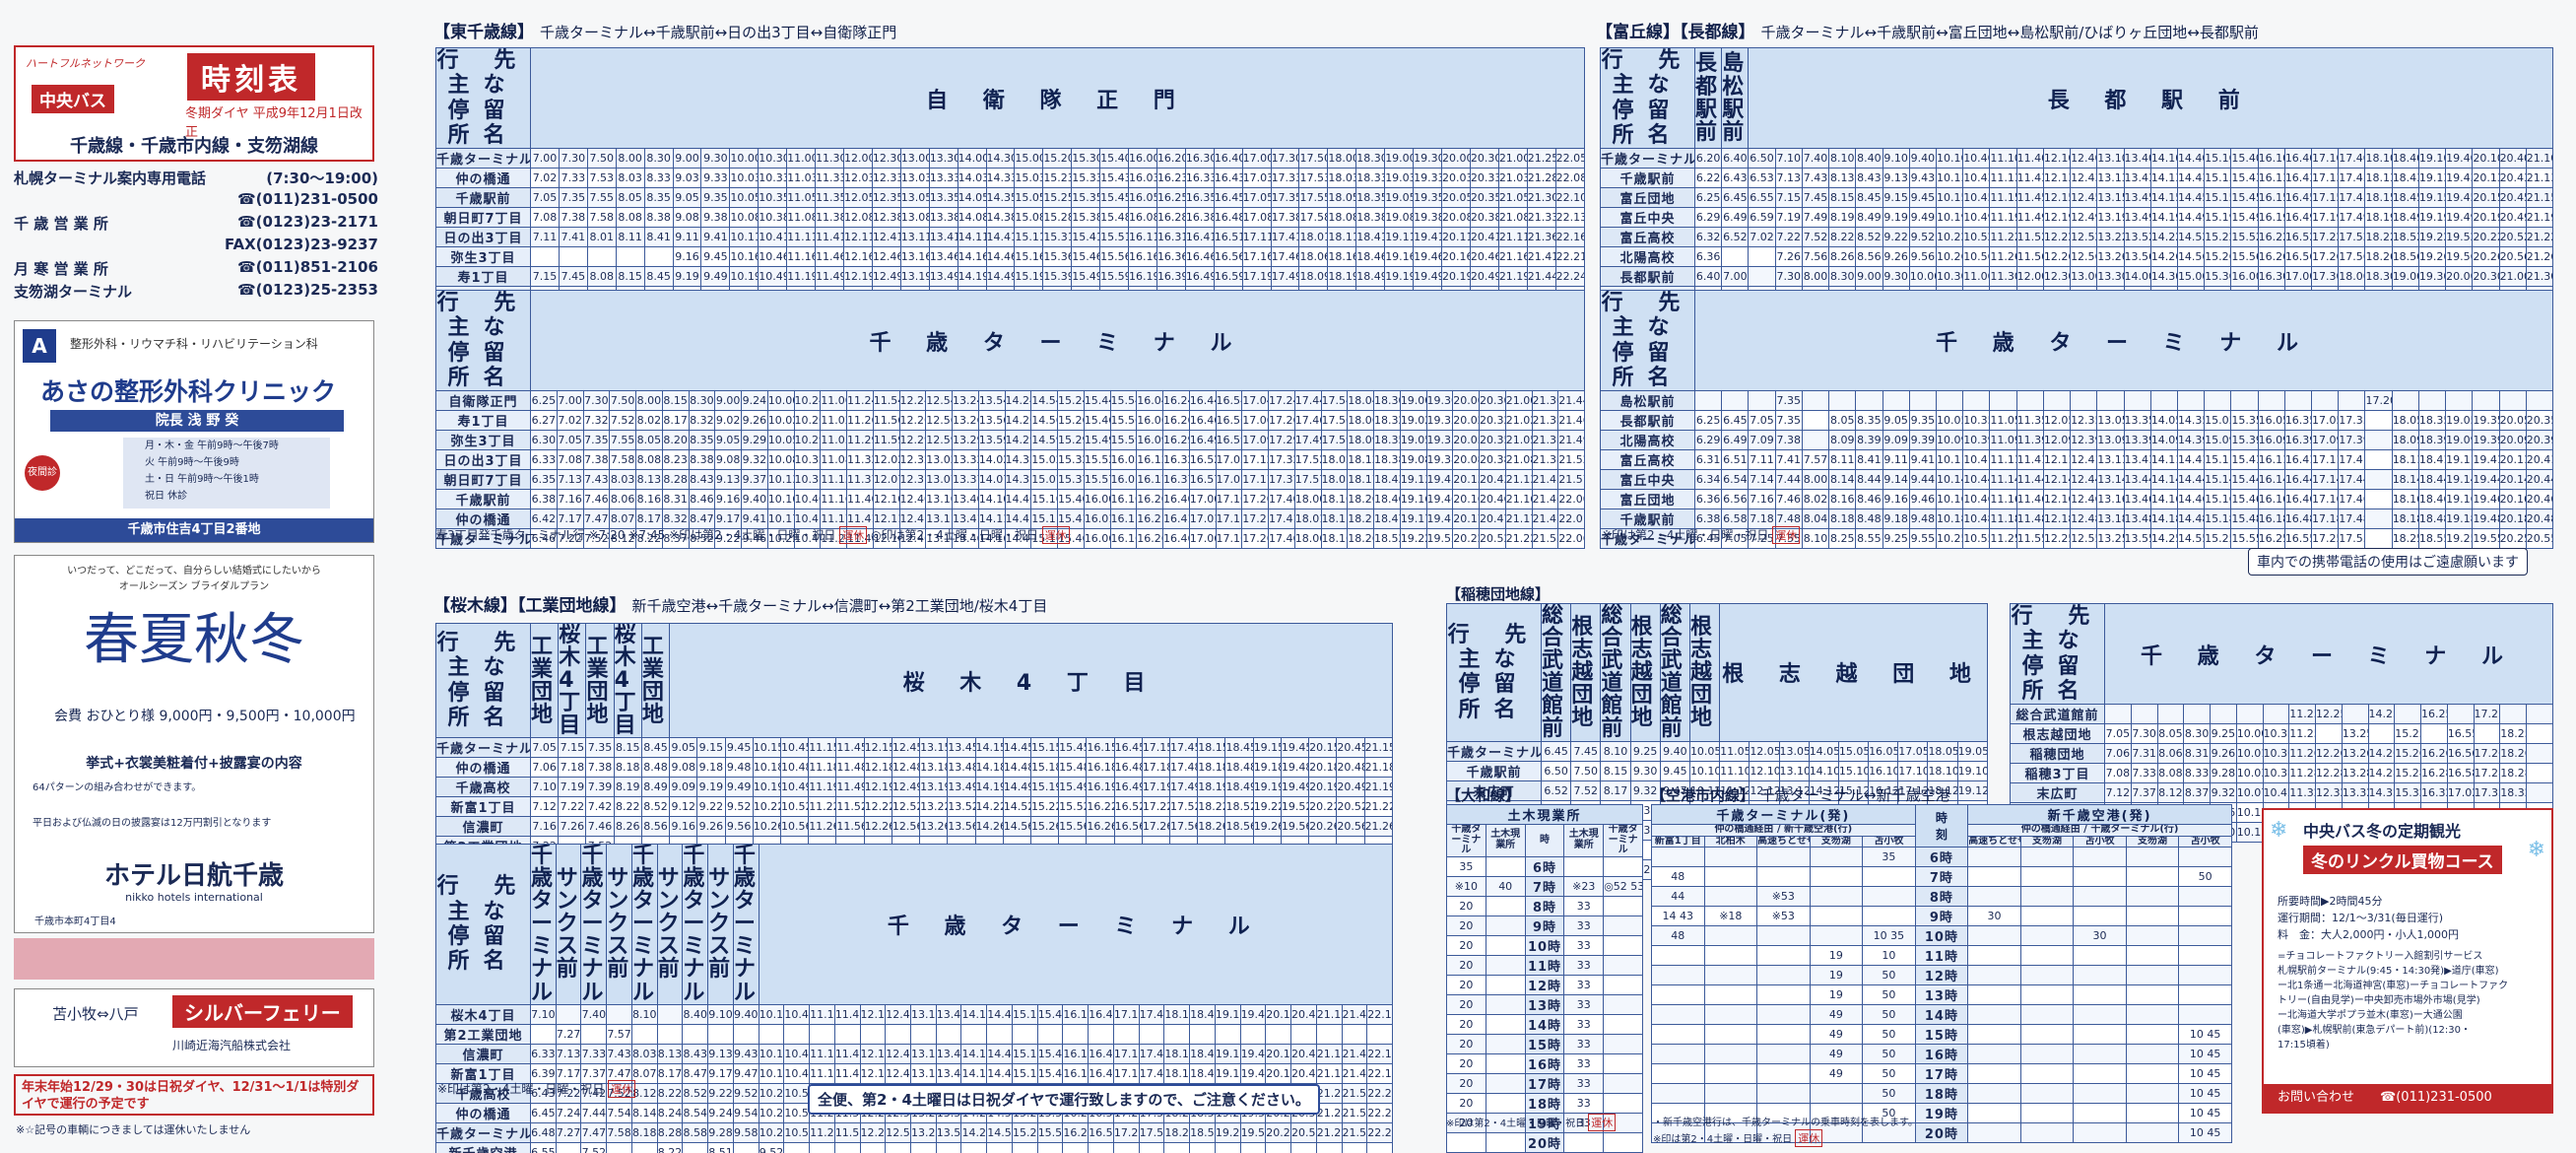  Describe the element at coordinates (1942, 877) in the screenshot. I see `hour-row: 48 7時 50` at that location.